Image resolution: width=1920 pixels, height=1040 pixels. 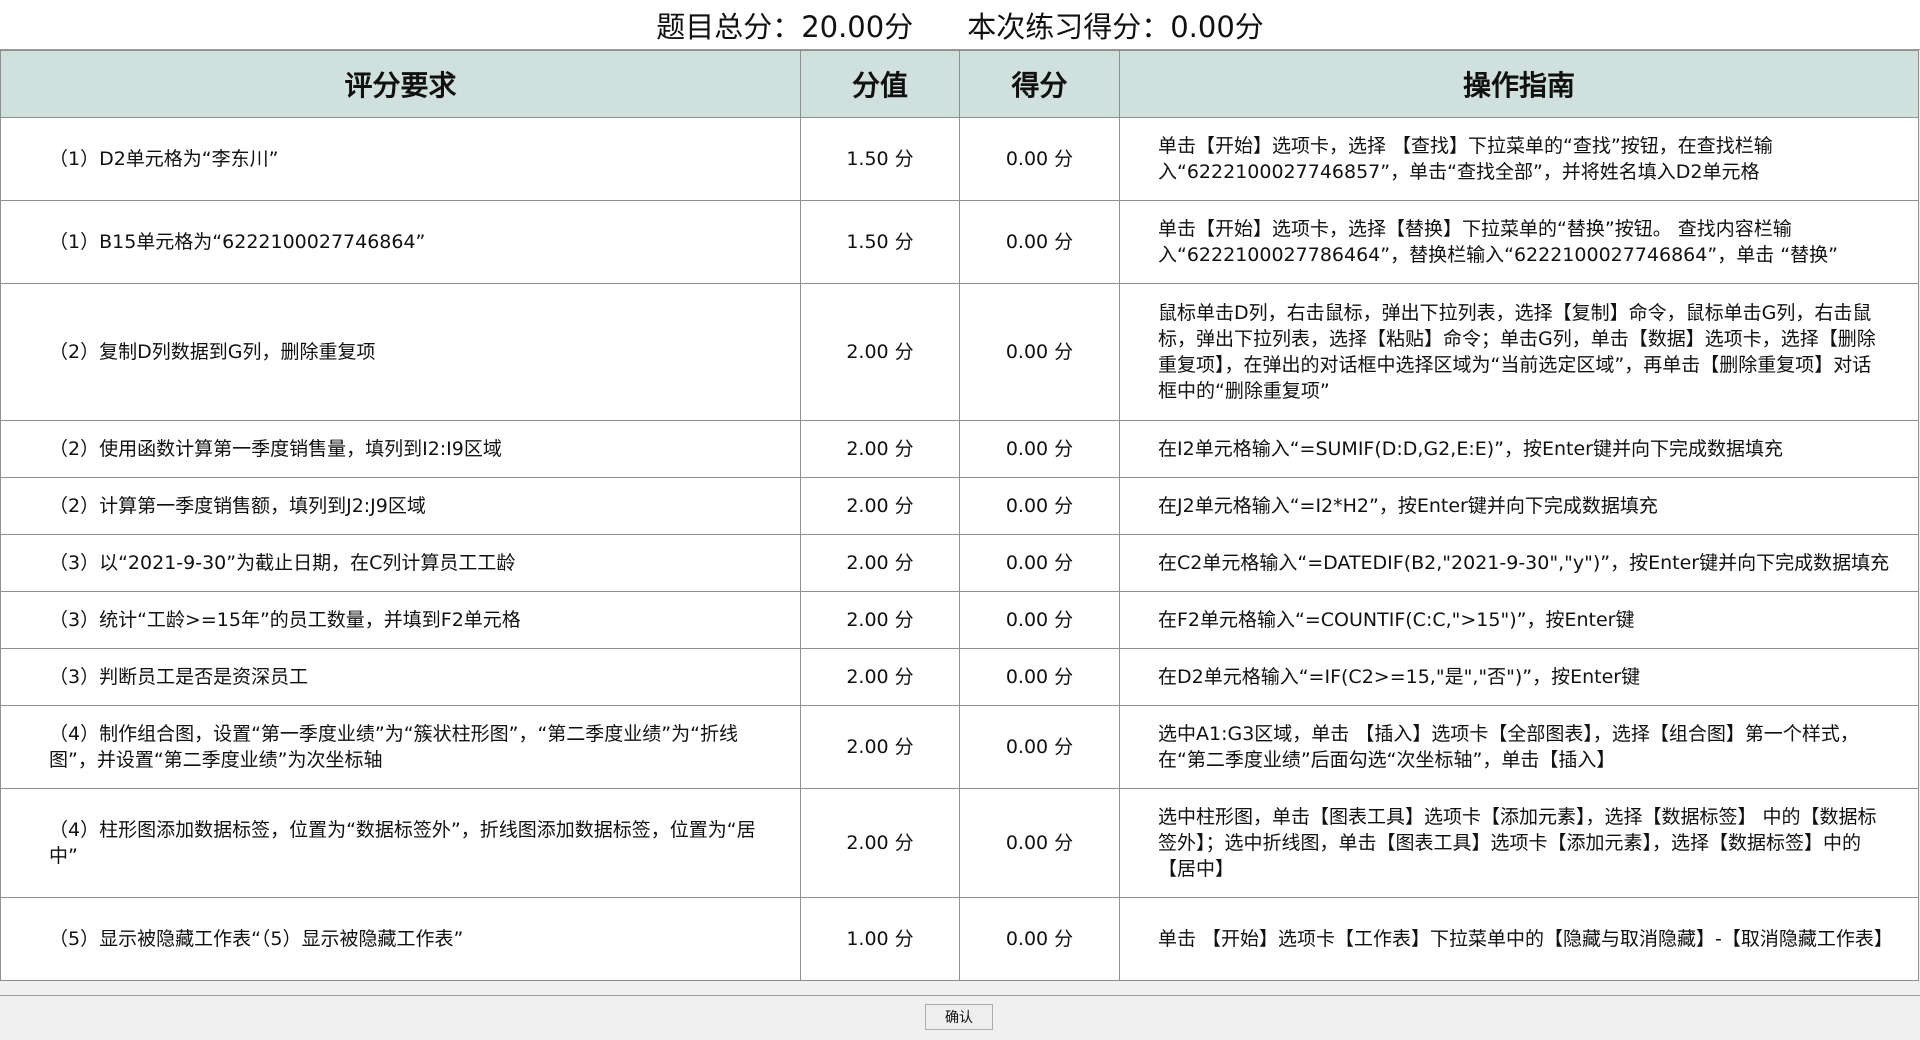 I want to click on total-score-label: 题目总分：20.00分, so click(x=785, y=27).